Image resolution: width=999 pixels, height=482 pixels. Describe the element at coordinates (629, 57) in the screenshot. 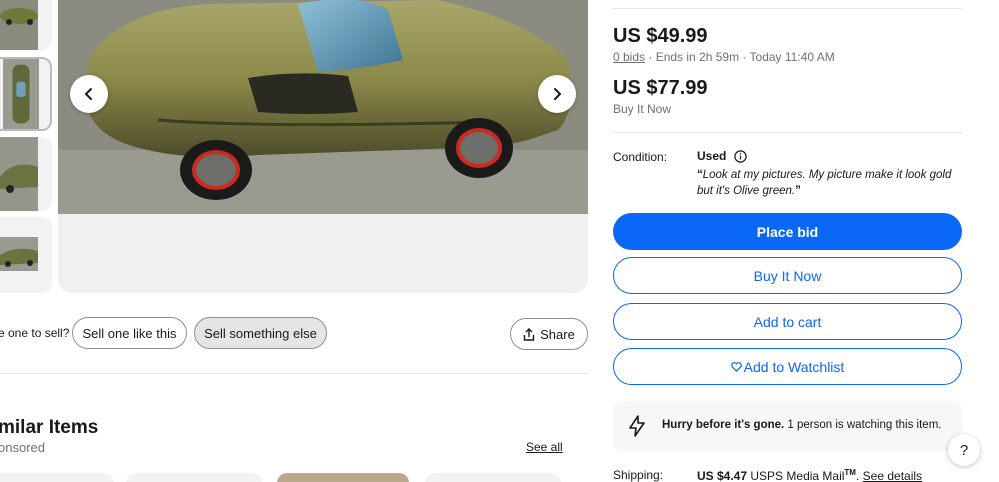

I see `bids-link: 0 bids` at that location.